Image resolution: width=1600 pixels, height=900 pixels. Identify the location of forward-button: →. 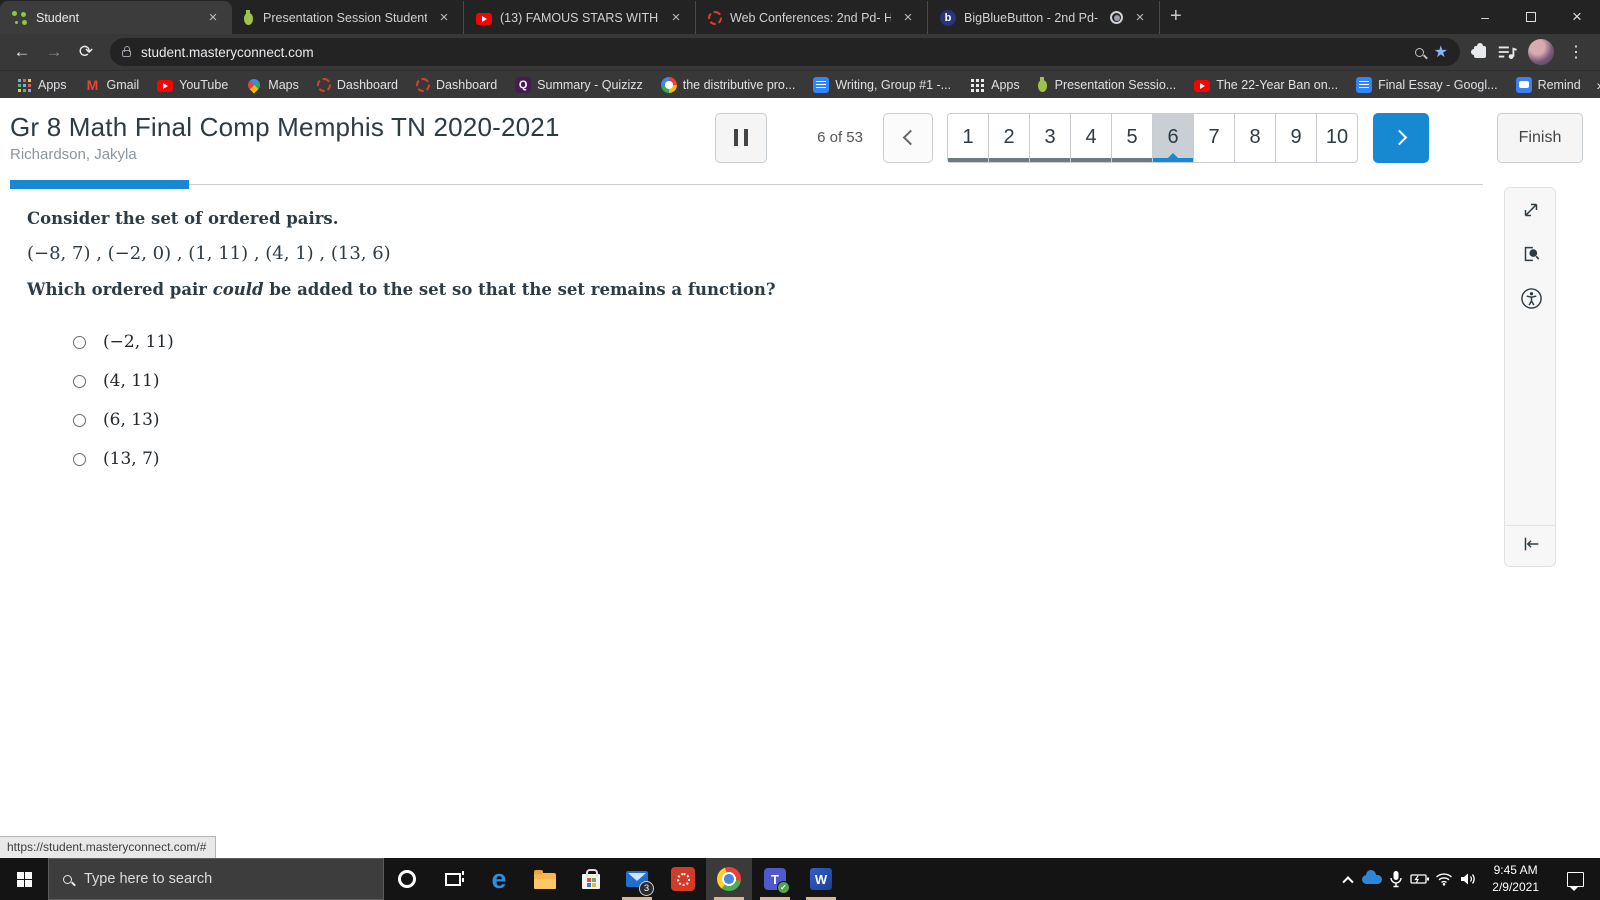
(54, 52).